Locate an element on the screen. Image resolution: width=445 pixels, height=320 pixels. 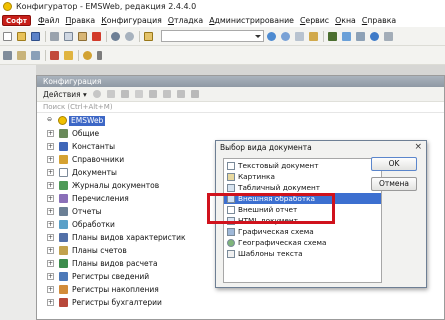
find-icon is located at coordinates (148, 36).